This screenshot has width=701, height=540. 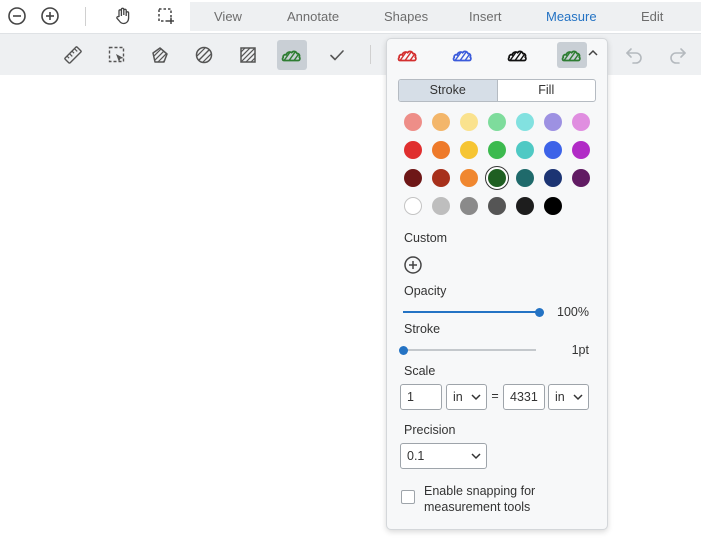 I want to click on opacity-slider-fill, so click(x=471, y=312).